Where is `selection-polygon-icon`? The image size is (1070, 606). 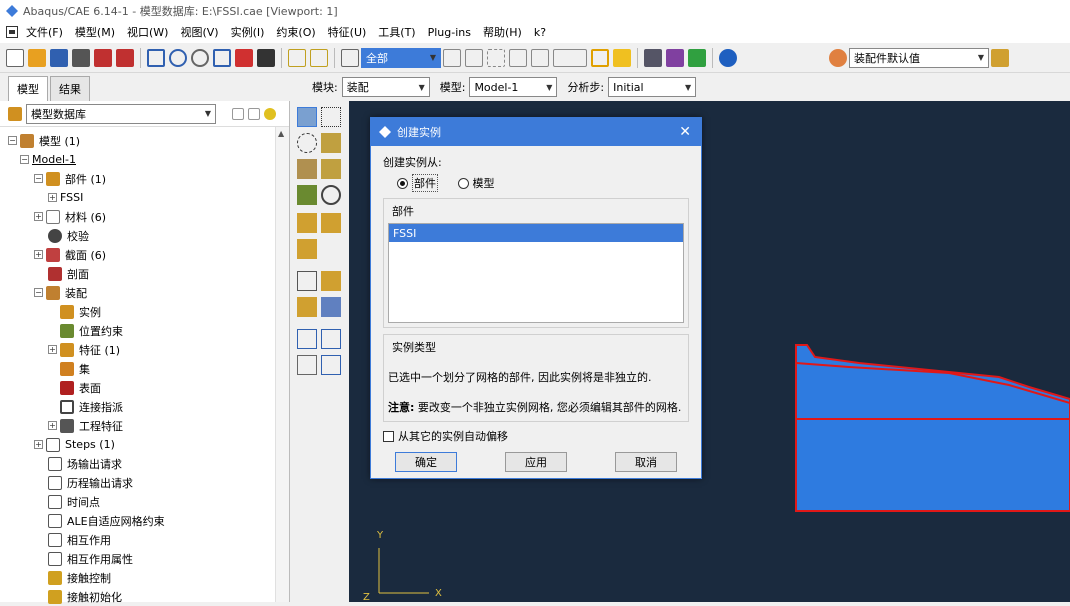 selection-polygon-icon is located at coordinates (540, 57).